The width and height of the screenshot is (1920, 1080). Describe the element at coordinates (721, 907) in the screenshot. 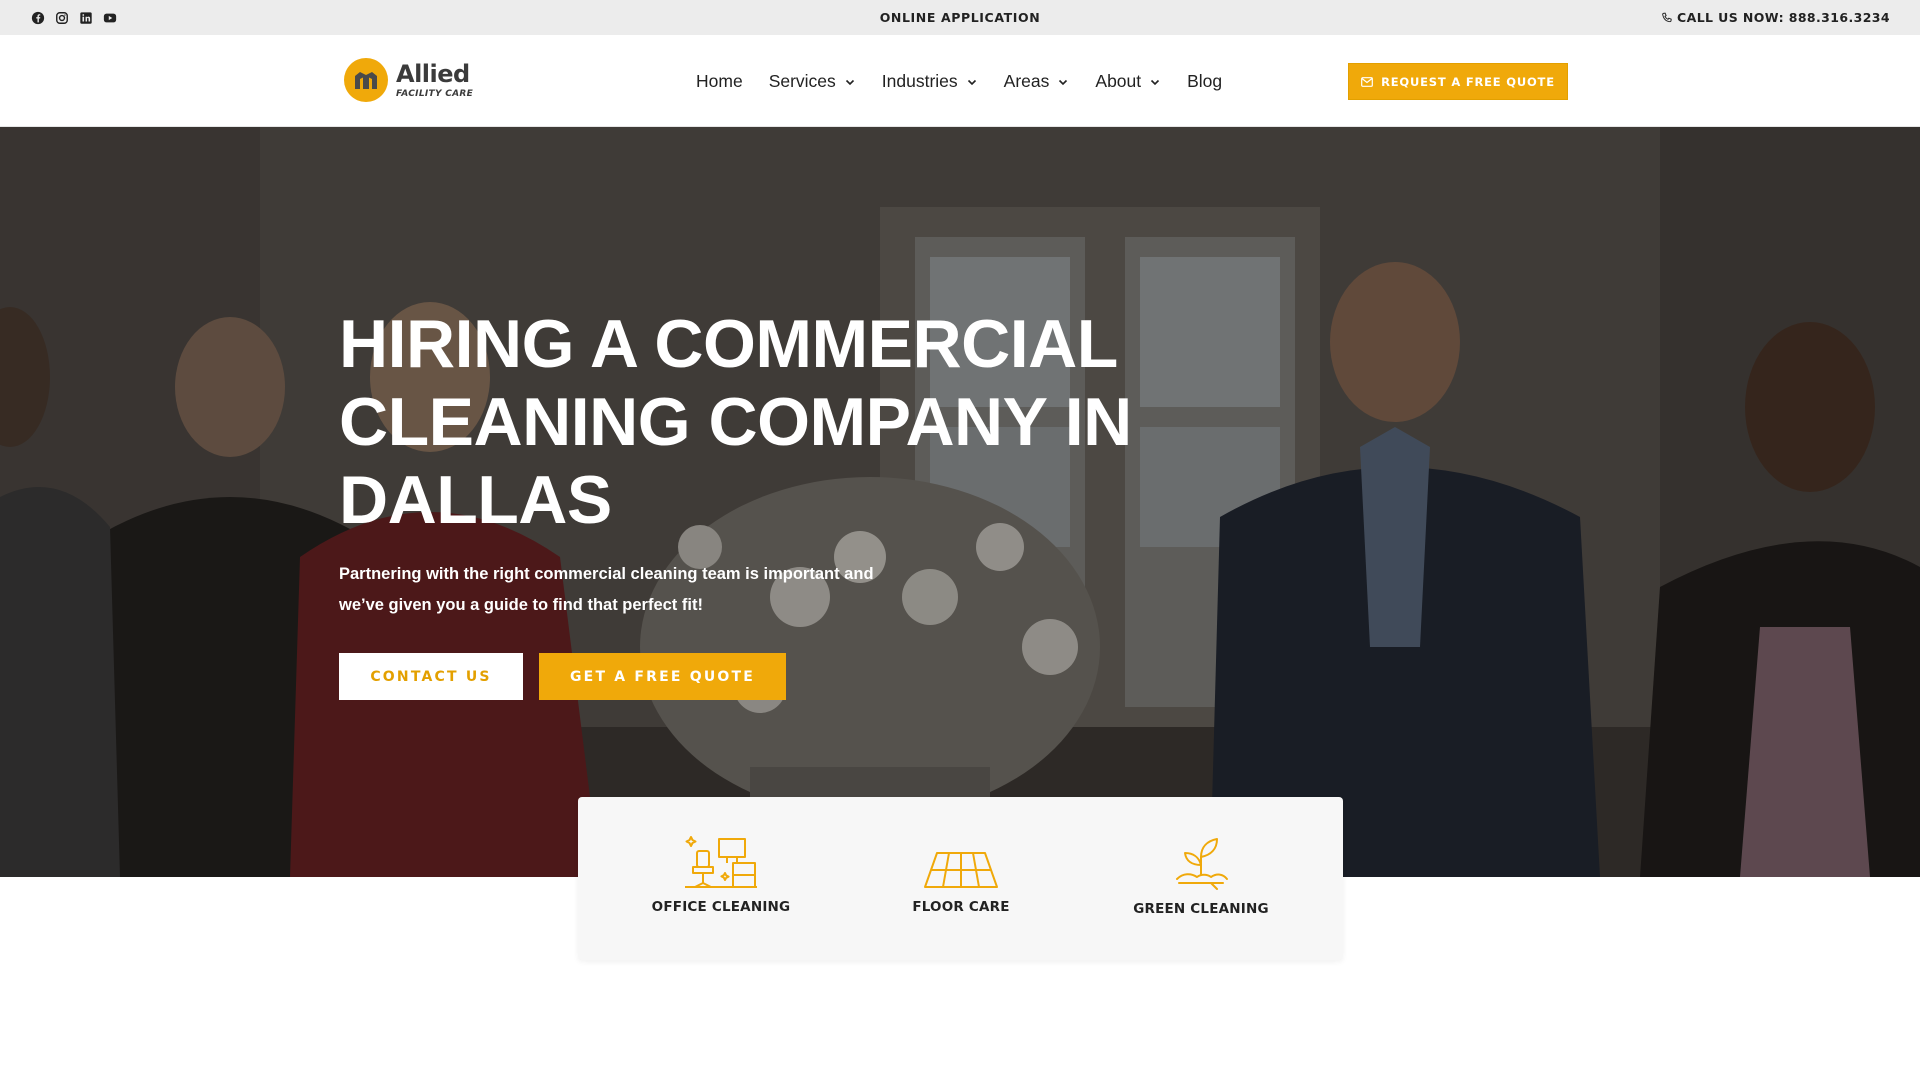

I see `office-cleaning-label: OFFICE CLEANING` at that location.